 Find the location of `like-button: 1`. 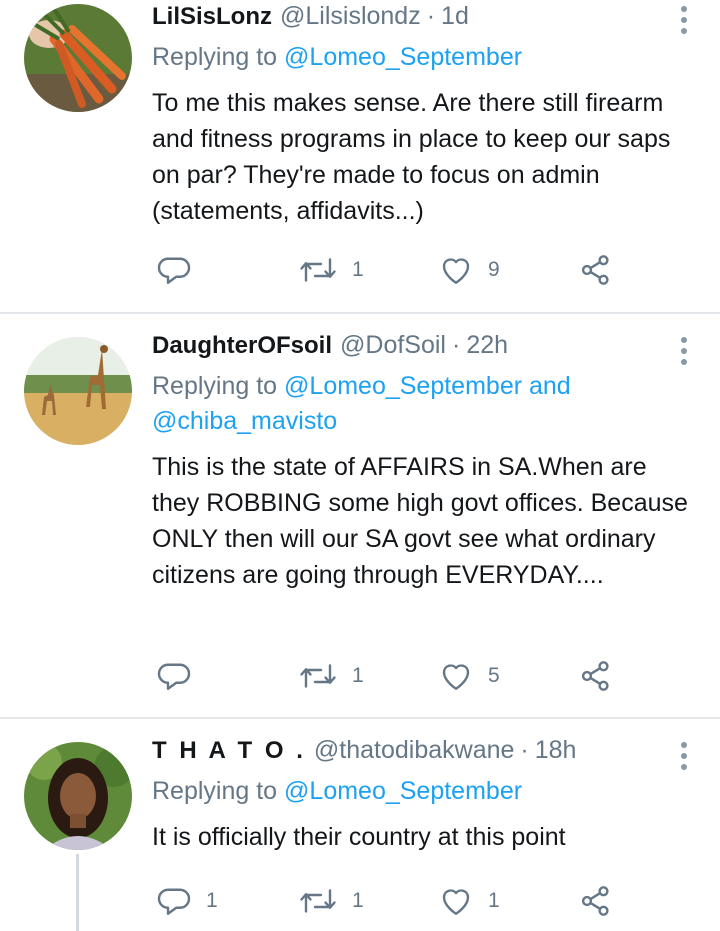

like-button: 1 is located at coordinates (469, 901).